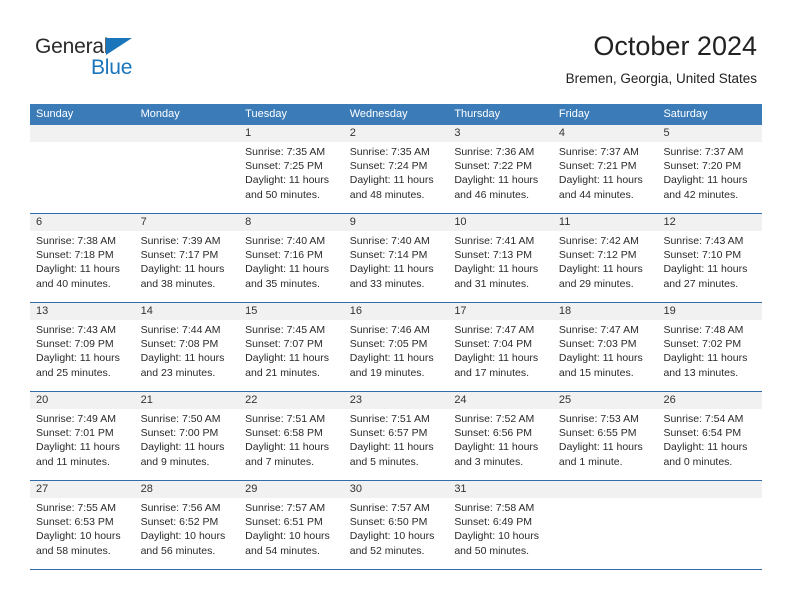  What do you see at coordinates (291, 489) in the screenshot?
I see `day-number: 29` at bounding box center [291, 489].